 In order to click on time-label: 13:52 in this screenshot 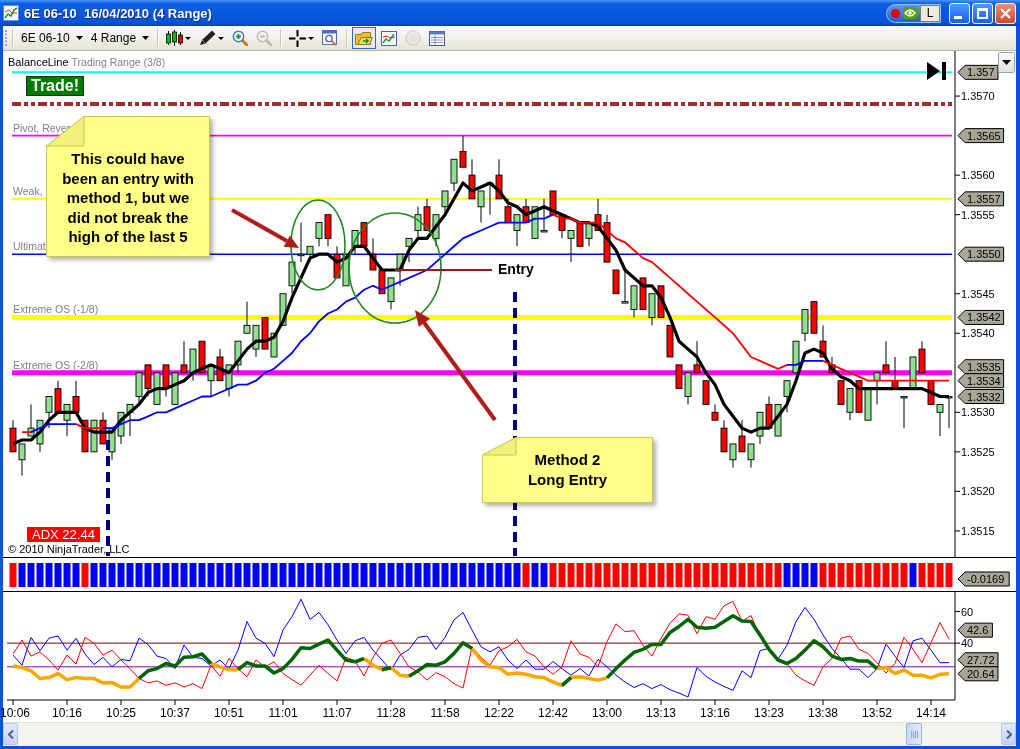, I will do `click(877, 713)`.